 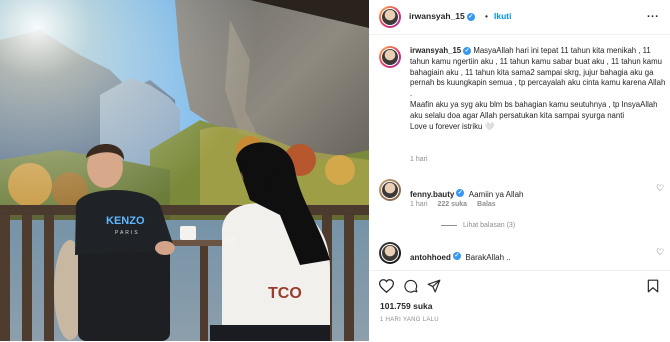 What do you see at coordinates (285, 293) in the screenshot?
I see `sweatshirt-text: TCO` at bounding box center [285, 293].